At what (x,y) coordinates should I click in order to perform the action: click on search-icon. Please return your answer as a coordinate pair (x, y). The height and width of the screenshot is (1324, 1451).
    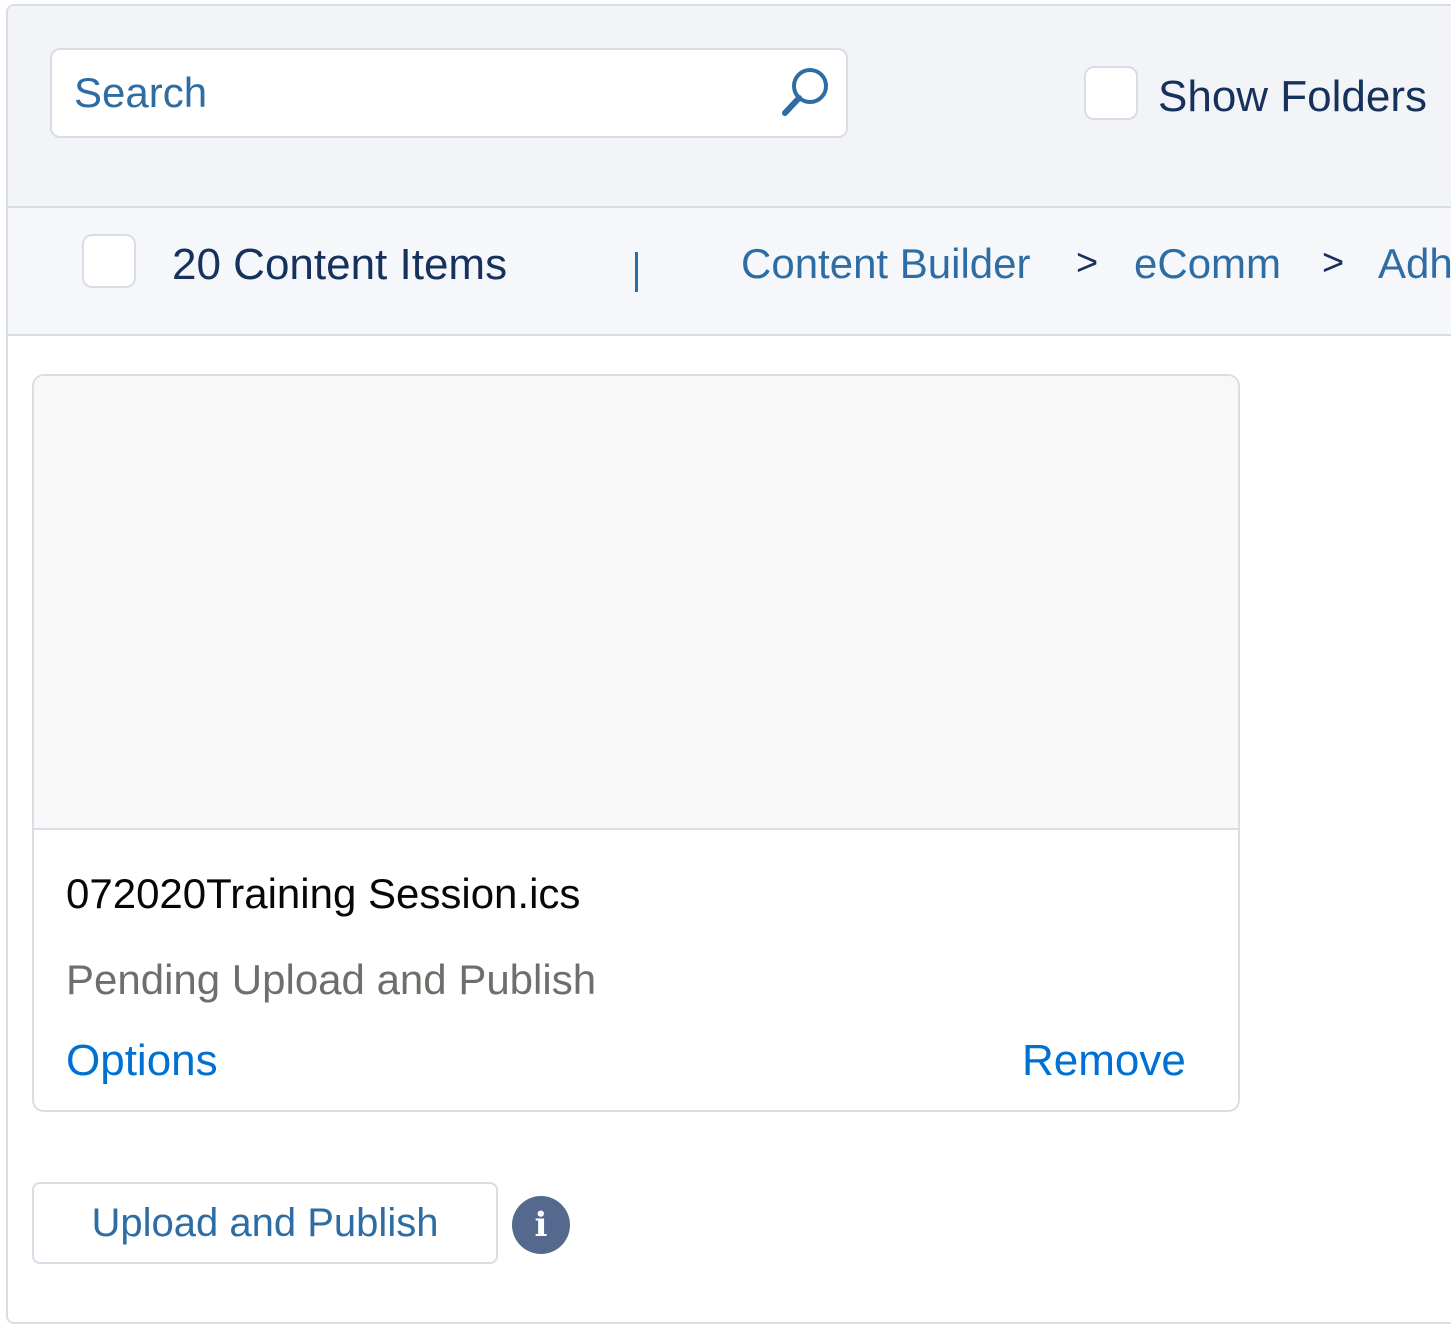
    Looking at the image, I should click on (806, 92).